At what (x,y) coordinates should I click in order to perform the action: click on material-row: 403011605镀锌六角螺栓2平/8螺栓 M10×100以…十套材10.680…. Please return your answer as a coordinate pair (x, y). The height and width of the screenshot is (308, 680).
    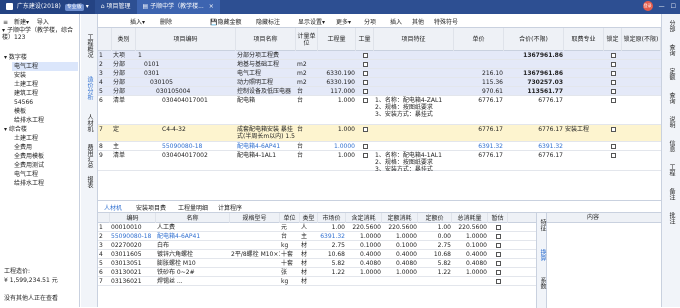
    Looking at the image, I should click on (317, 254).